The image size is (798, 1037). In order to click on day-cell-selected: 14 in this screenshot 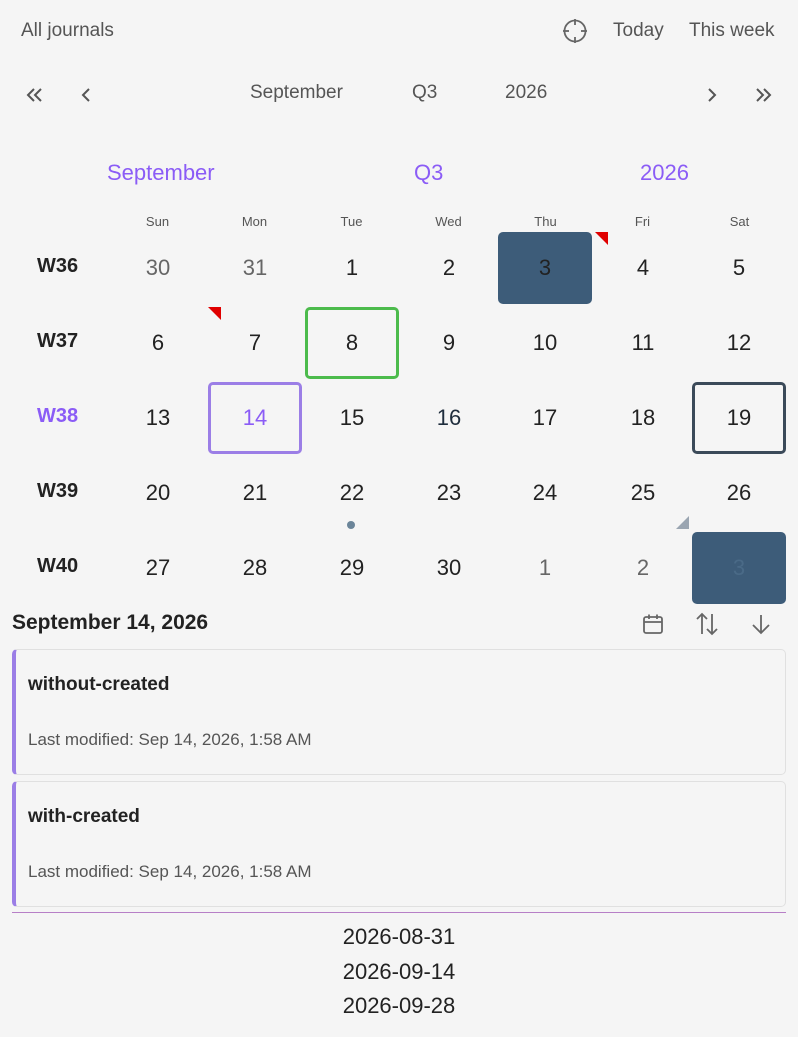, I will do `click(255, 418)`.